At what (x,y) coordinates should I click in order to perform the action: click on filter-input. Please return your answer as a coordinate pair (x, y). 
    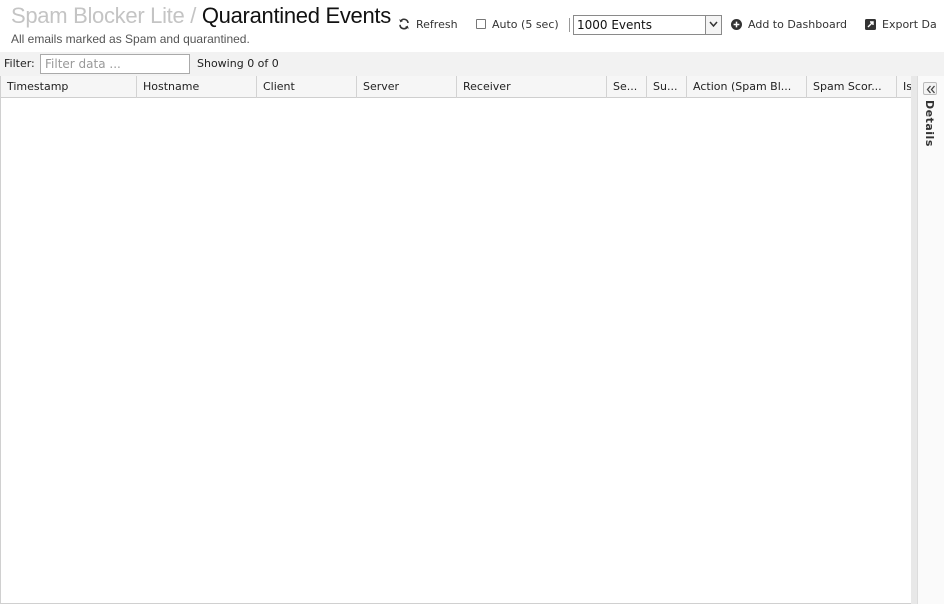
    Looking at the image, I should click on (115, 64).